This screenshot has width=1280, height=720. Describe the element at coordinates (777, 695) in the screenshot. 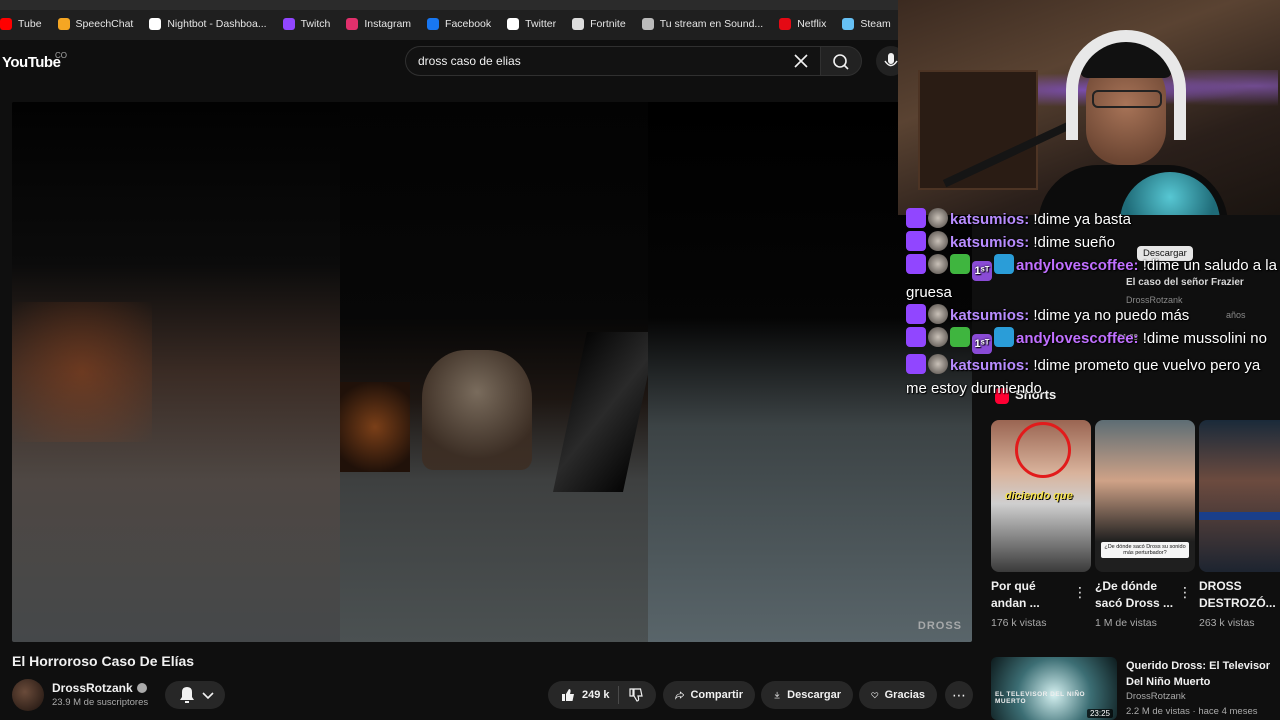

I see `download-icon` at that location.